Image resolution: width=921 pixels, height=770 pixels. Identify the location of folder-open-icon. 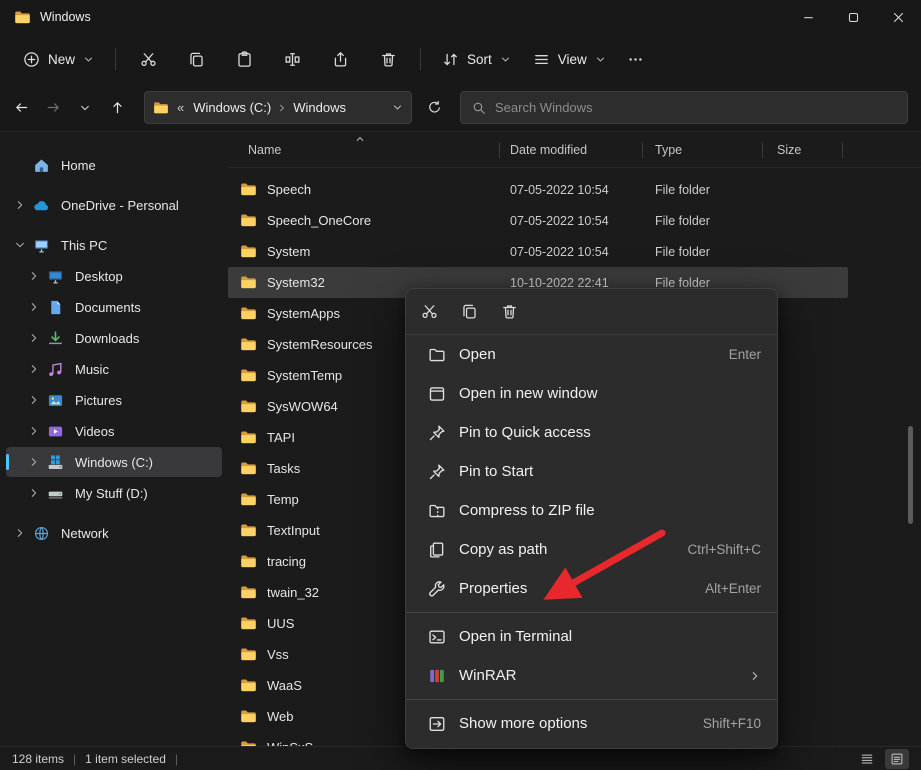
(437, 355).